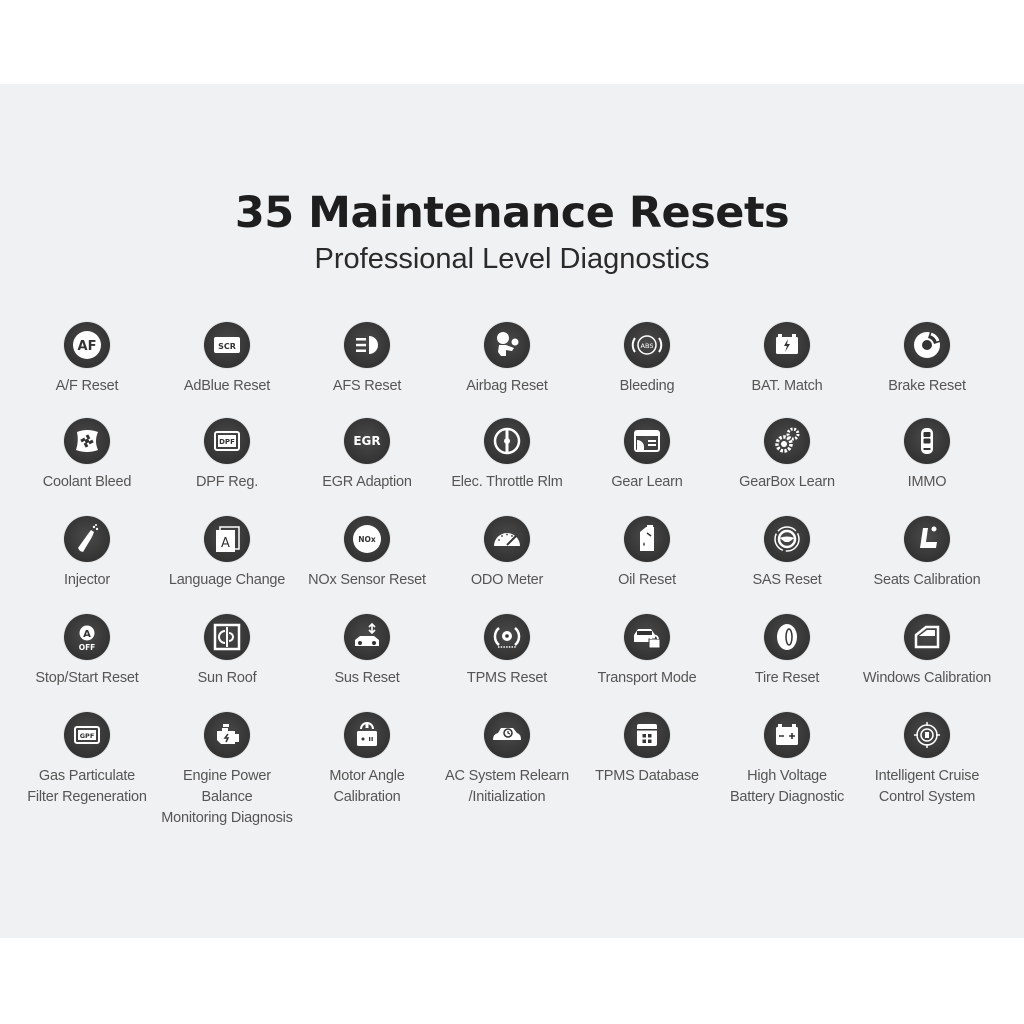 Image resolution: width=1024 pixels, height=1024 pixels. I want to click on function-label: Airbag Reset, so click(507, 386).